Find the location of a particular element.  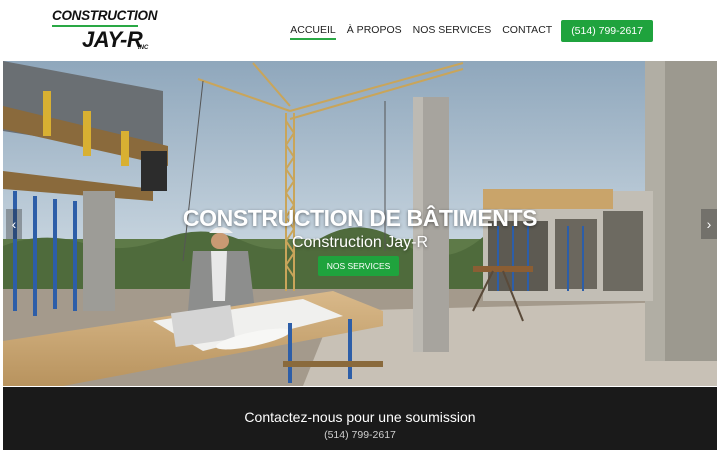

logo-line-1: CONSTRUCTION is located at coordinates (105, 15).